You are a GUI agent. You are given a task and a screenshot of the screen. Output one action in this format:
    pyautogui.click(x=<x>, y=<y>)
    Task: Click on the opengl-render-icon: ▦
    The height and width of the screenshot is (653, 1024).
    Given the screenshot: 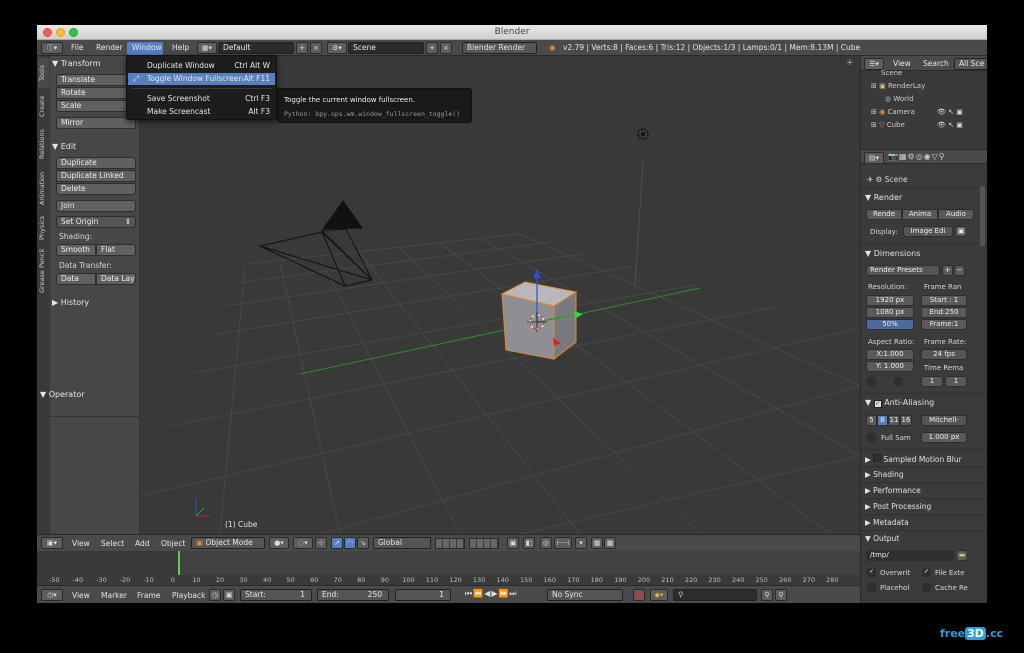 What is the action you would take?
    pyautogui.click(x=597, y=543)
    